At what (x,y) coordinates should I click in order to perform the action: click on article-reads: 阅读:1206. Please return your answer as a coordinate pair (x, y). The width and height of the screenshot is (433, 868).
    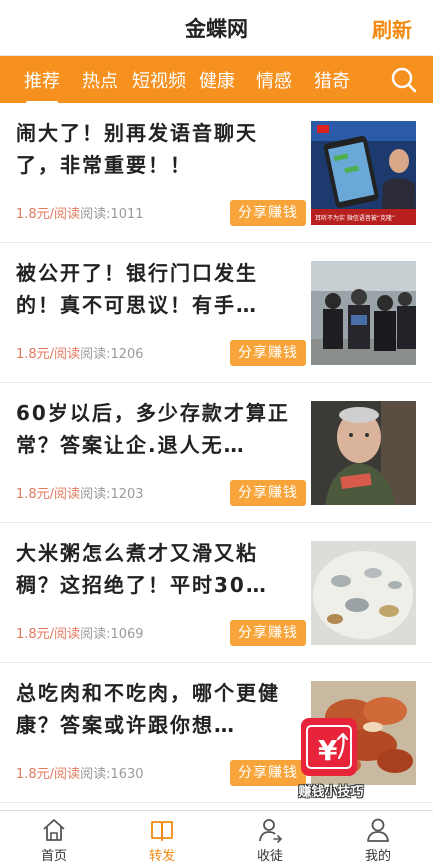
    Looking at the image, I should click on (112, 354).